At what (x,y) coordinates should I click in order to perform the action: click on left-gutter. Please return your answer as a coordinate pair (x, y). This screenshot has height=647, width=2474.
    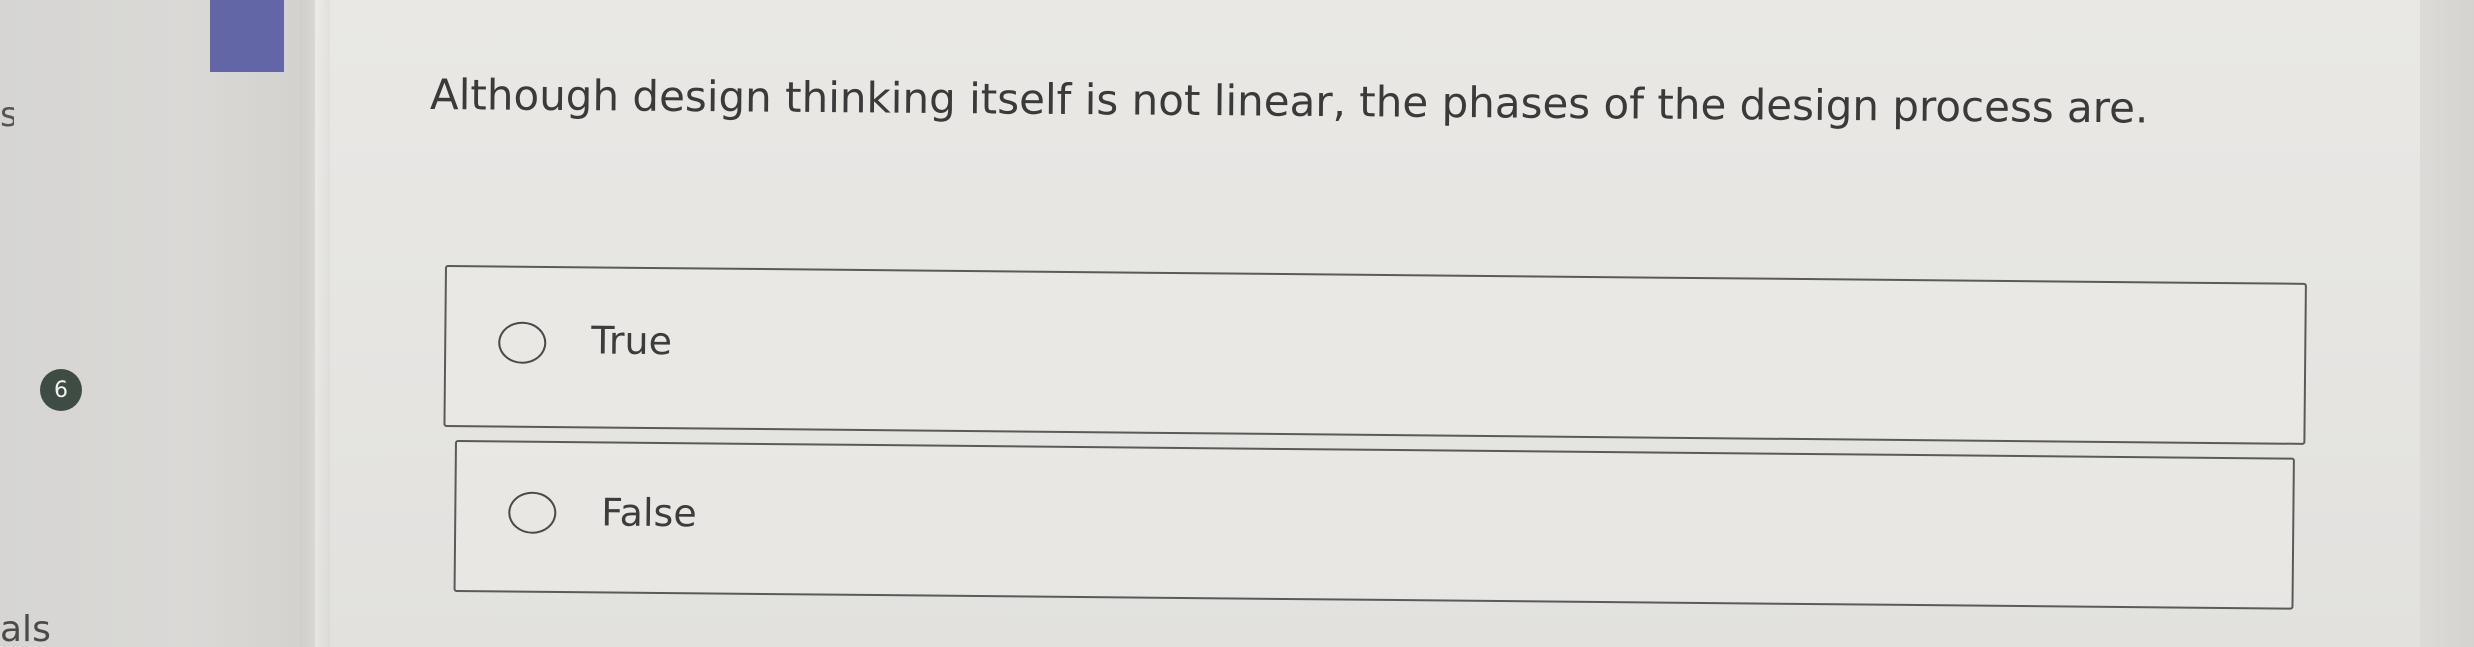
    Looking at the image, I should click on (157, 323).